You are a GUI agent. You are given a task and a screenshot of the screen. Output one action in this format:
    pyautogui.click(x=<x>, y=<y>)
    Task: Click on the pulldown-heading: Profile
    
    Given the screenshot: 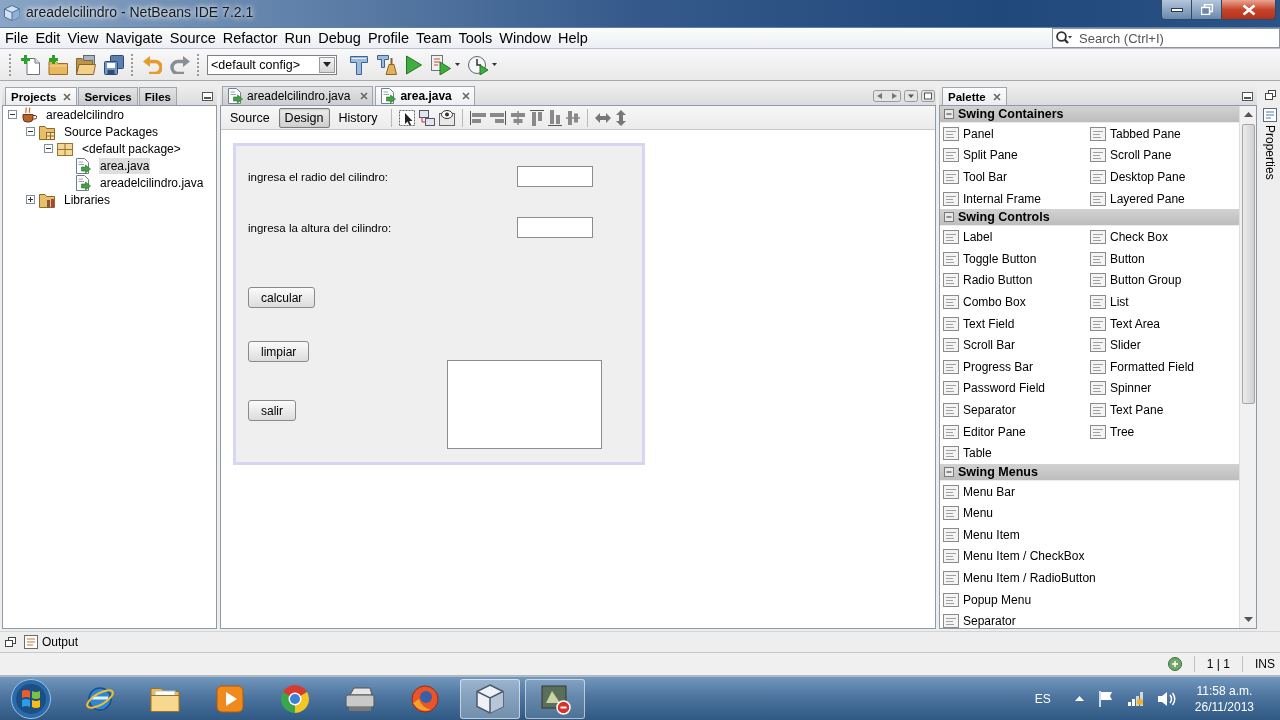 What is the action you would take?
    pyautogui.click(x=388, y=38)
    